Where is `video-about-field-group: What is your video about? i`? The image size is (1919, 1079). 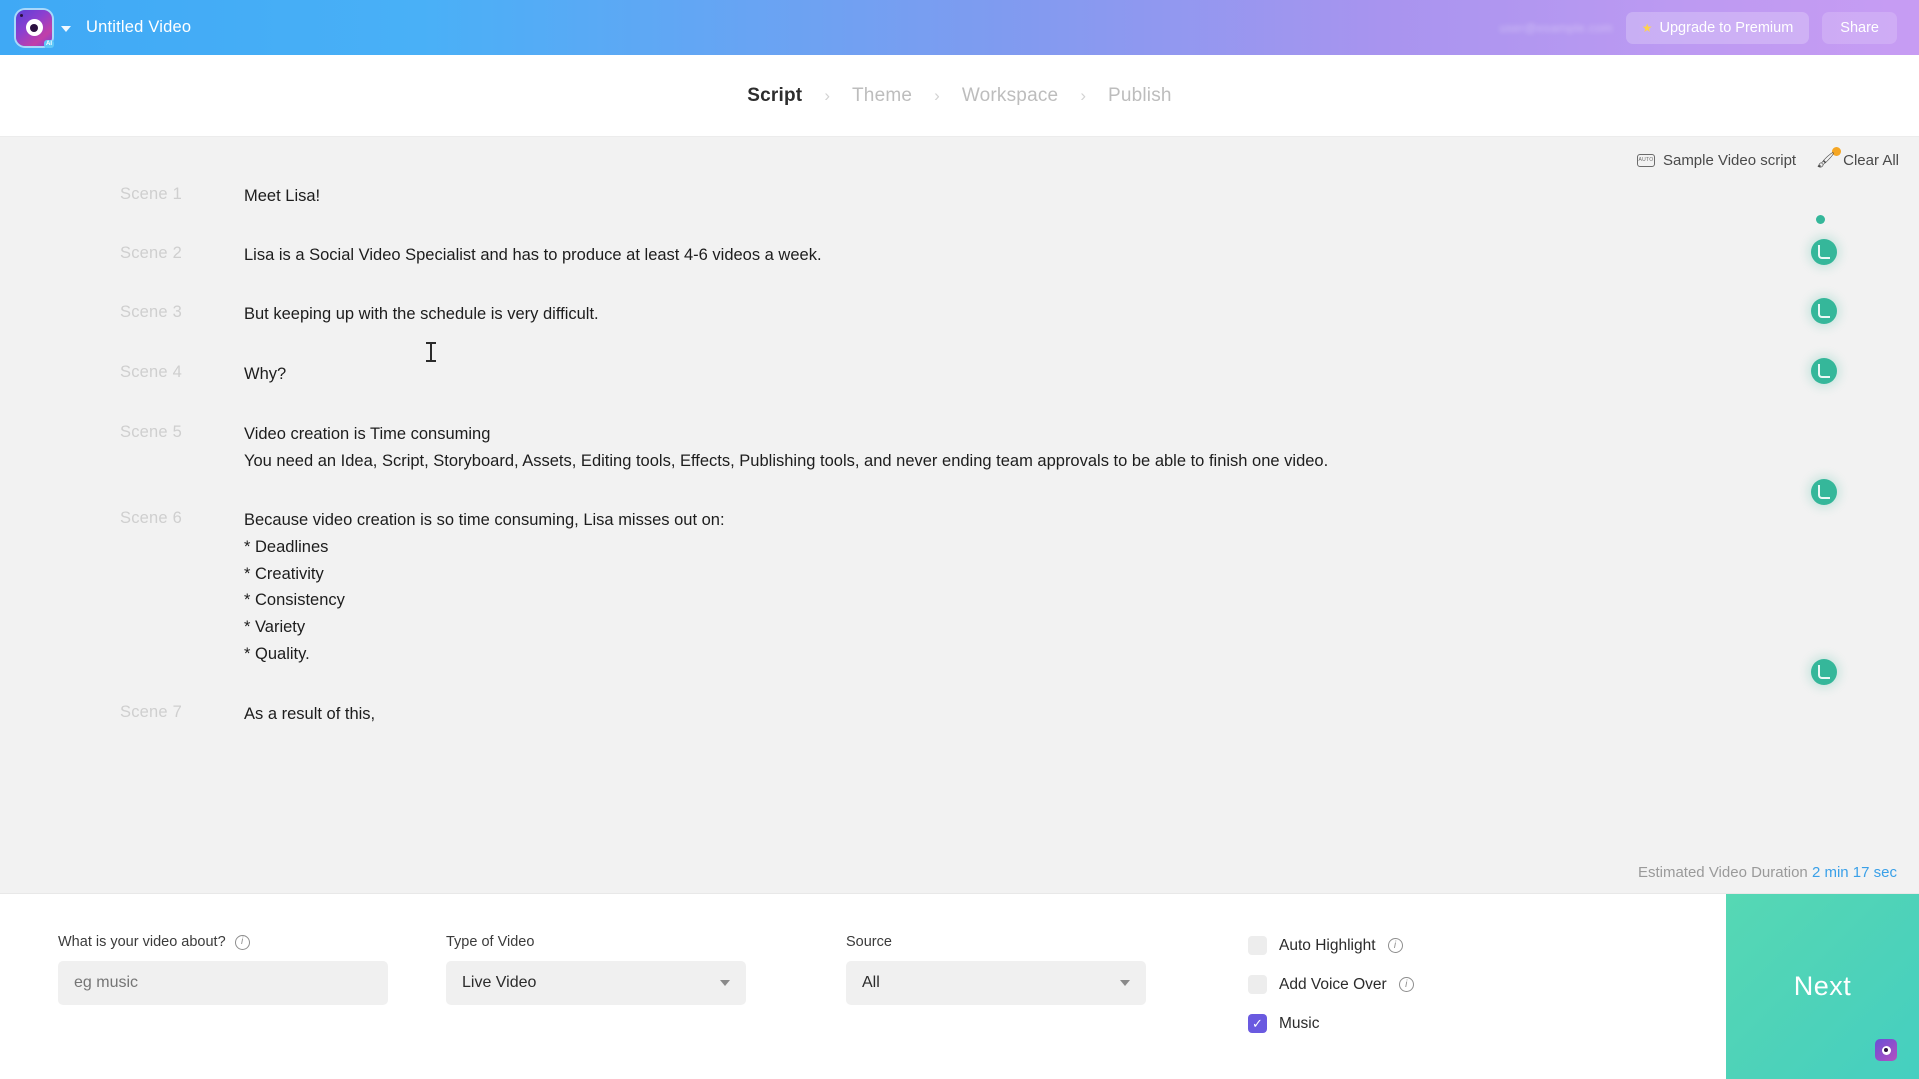 video-about-field-group: What is your video about? i is located at coordinates (223, 969).